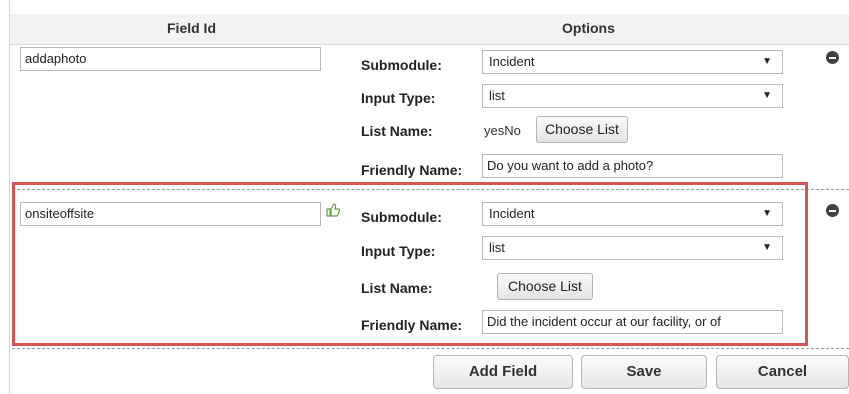 The height and width of the screenshot is (394, 849). I want to click on submodule-label: Submodule:, so click(401, 65).